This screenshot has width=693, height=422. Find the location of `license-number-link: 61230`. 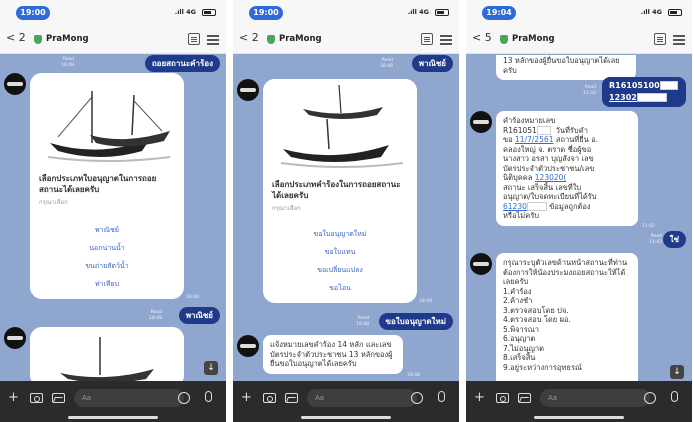

license-number-link: 61230 is located at coordinates (515, 206).